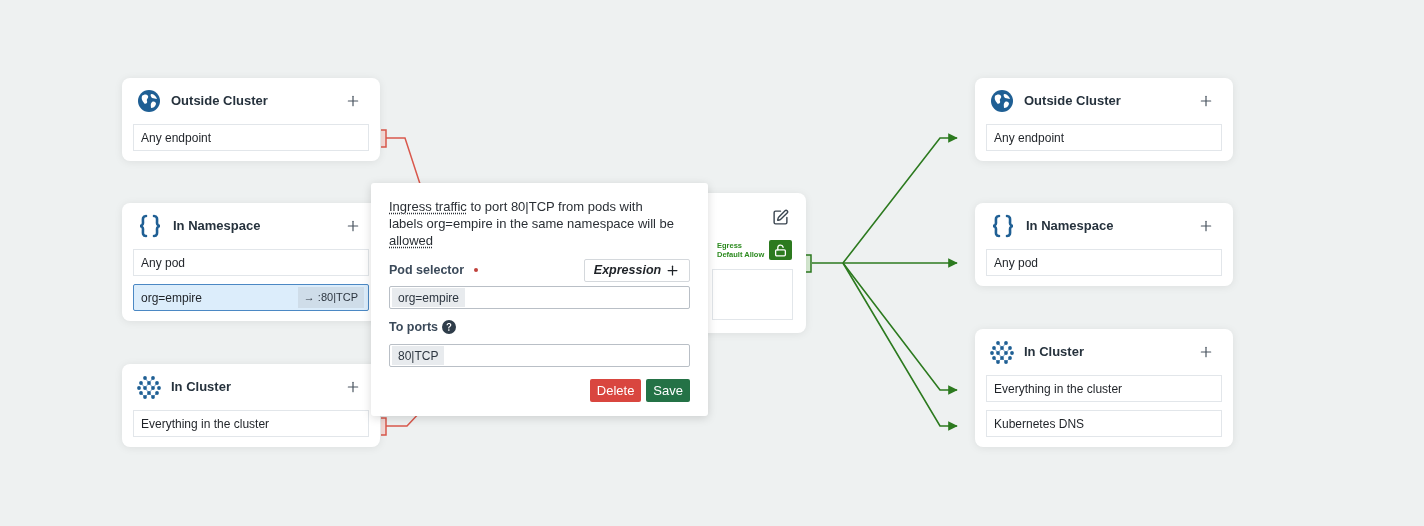  I want to click on lock-button, so click(780, 250).